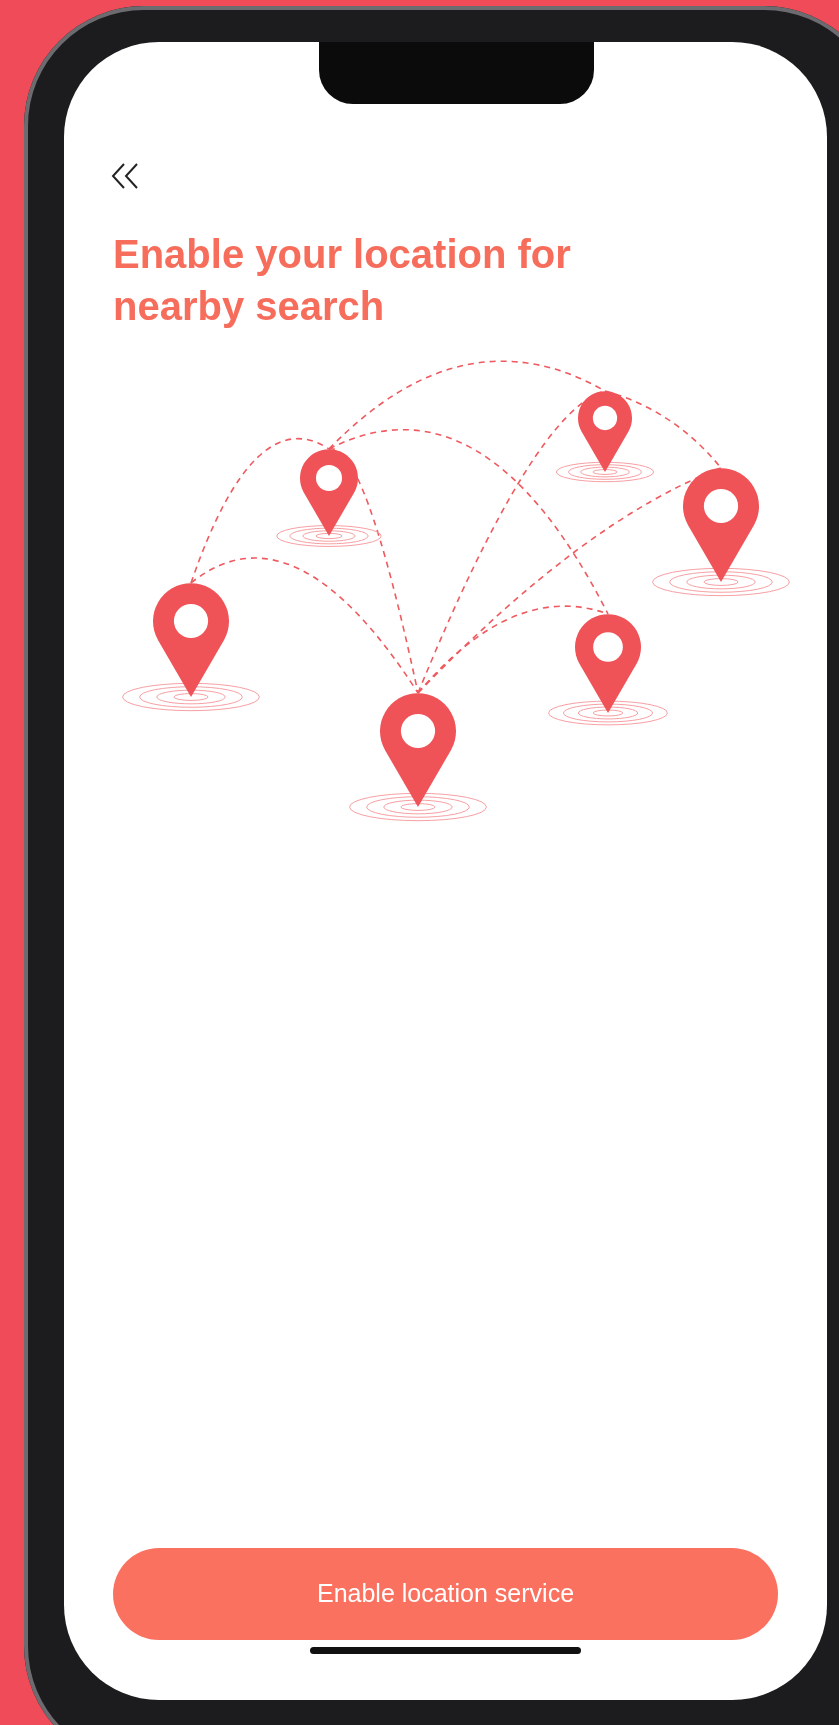  What do you see at coordinates (125, 176) in the screenshot?
I see `back-icon` at bounding box center [125, 176].